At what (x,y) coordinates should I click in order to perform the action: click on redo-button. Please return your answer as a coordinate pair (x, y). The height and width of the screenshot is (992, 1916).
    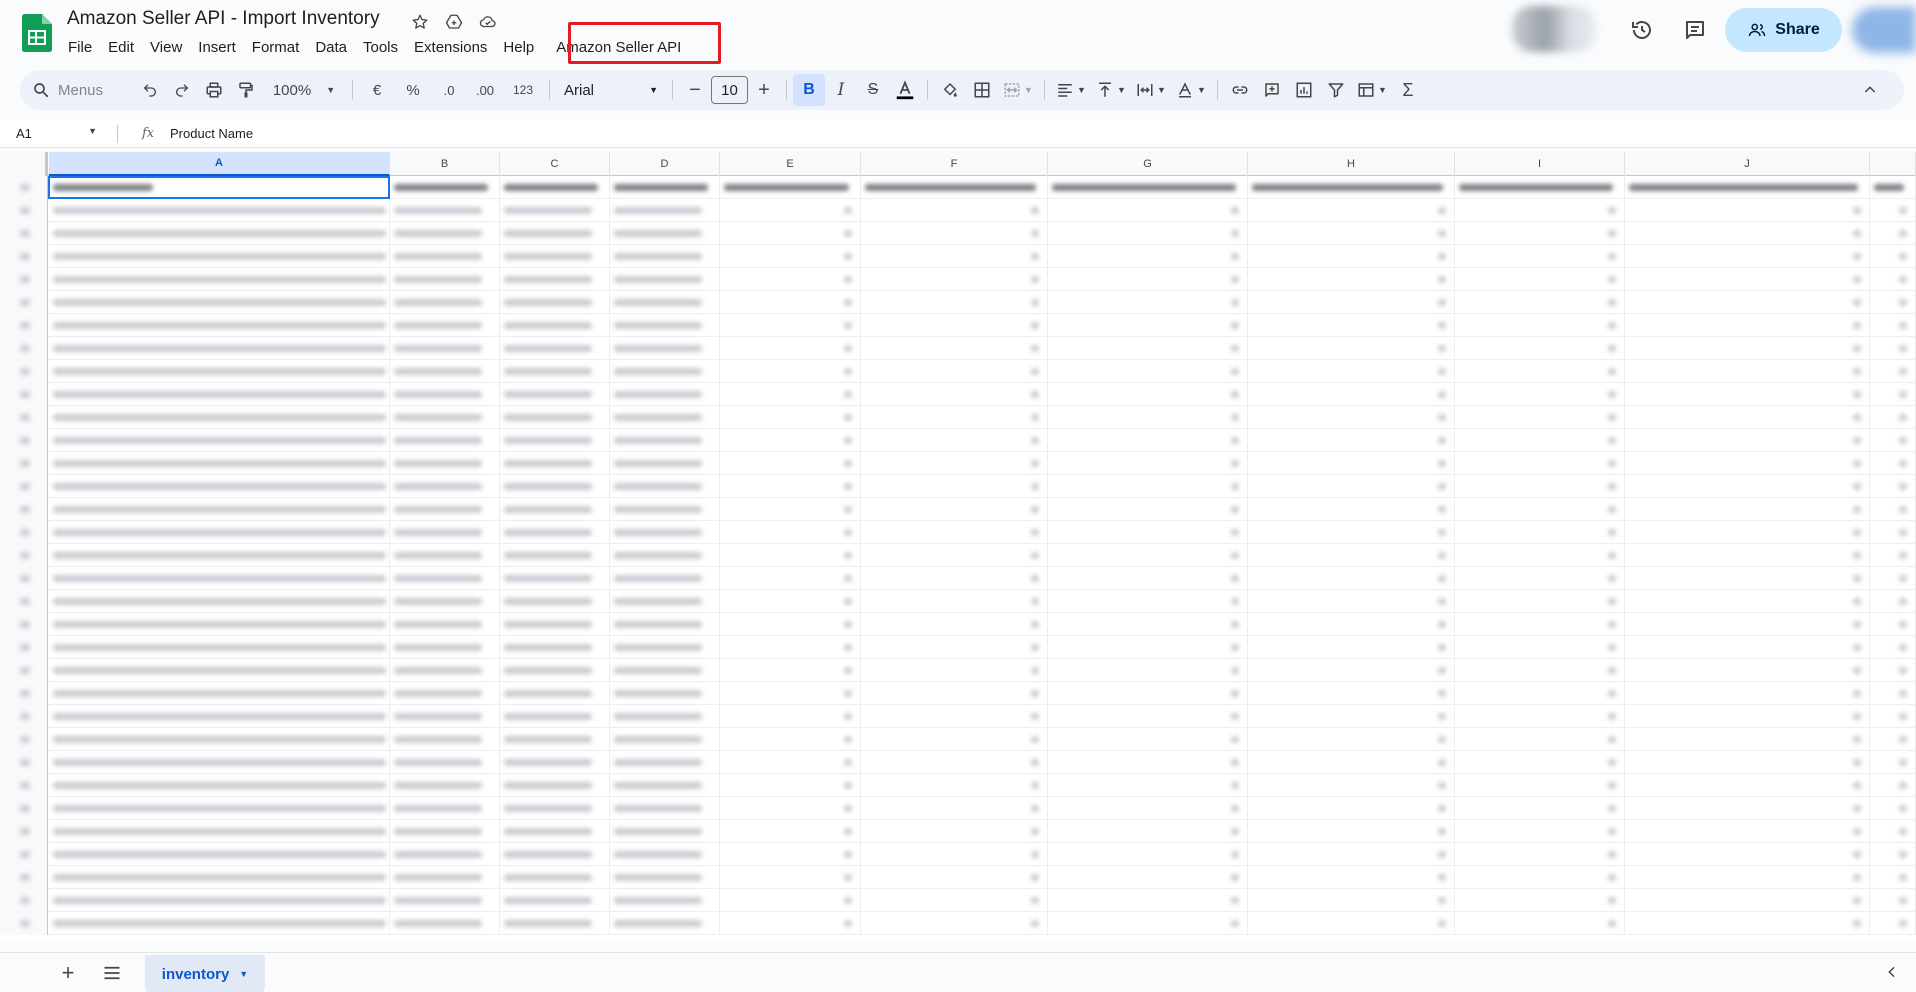
    Looking at the image, I should click on (182, 90).